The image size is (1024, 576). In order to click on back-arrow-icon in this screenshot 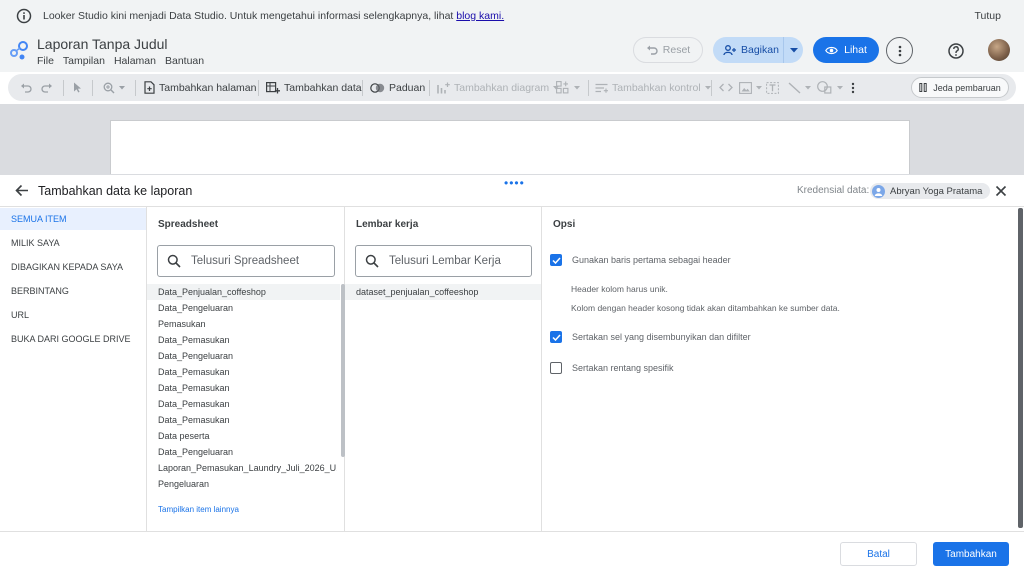, I will do `click(22, 190)`.